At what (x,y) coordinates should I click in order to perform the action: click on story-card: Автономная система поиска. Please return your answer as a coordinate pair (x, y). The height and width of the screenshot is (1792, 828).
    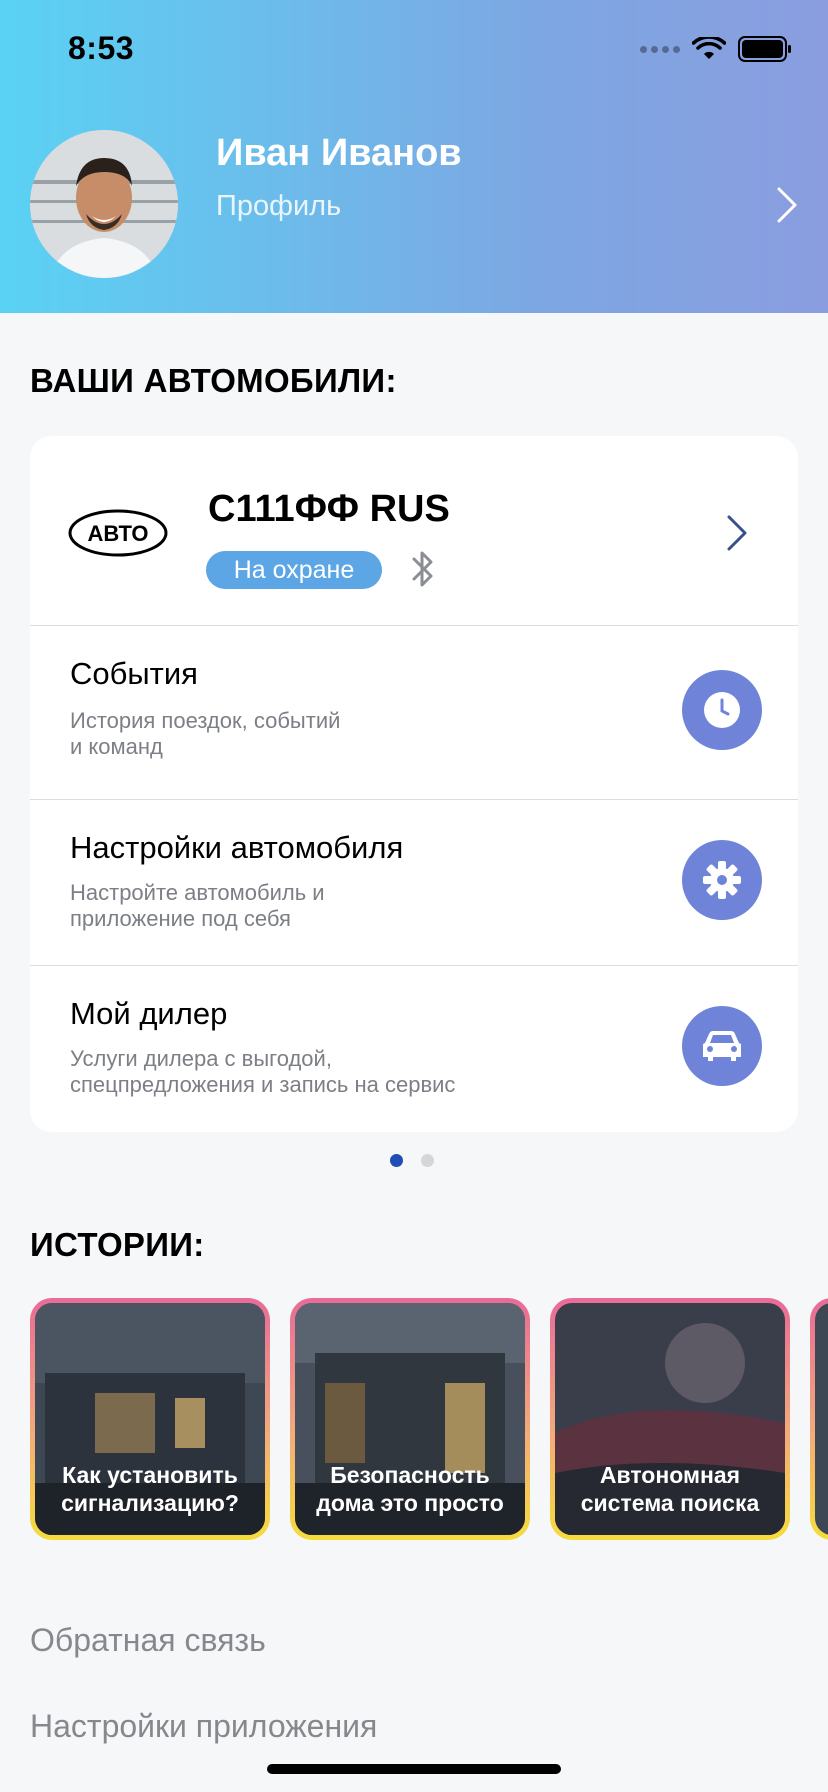
    Looking at the image, I should click on (670, 1419).